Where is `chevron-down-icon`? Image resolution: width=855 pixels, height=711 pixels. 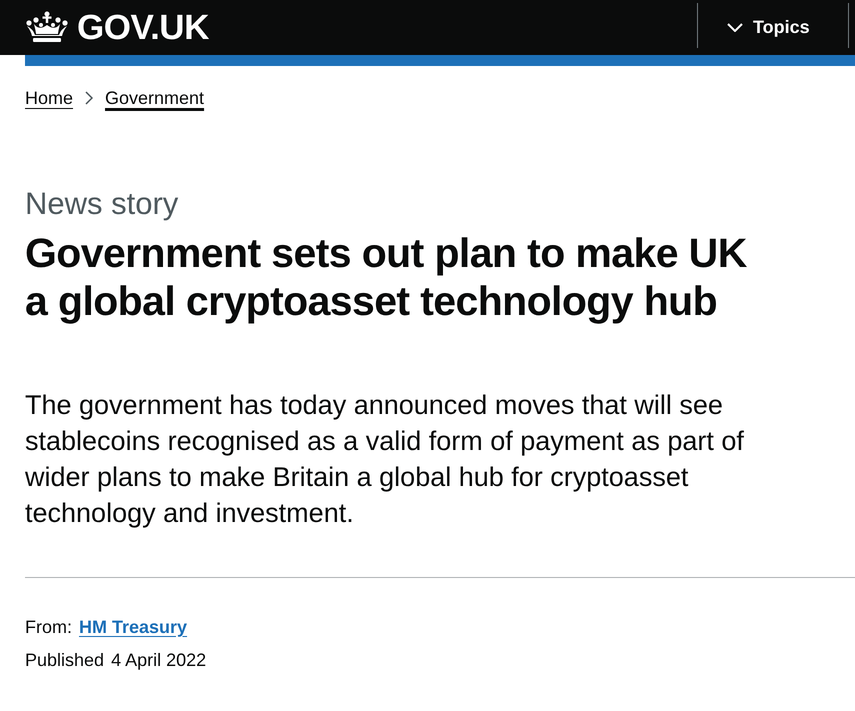
chevron-down-icon is located at coordinates (735, 27).